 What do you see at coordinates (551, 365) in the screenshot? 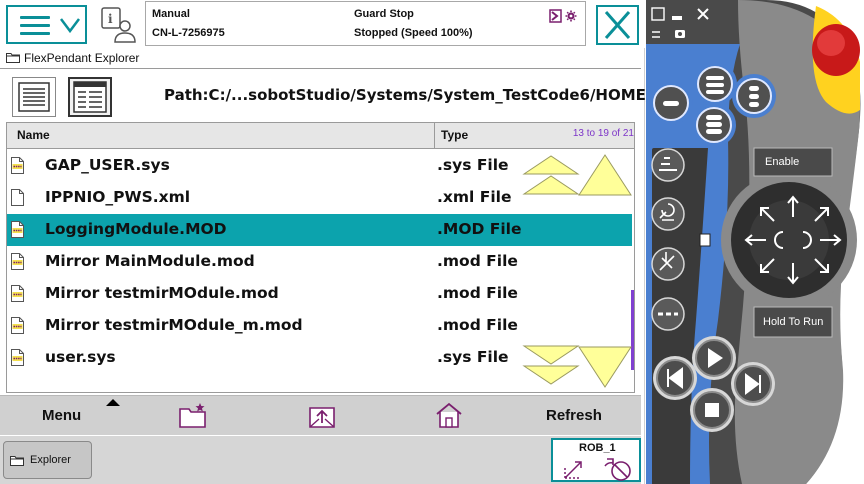
I see `page-down-button` at bounding box center [551, 365].